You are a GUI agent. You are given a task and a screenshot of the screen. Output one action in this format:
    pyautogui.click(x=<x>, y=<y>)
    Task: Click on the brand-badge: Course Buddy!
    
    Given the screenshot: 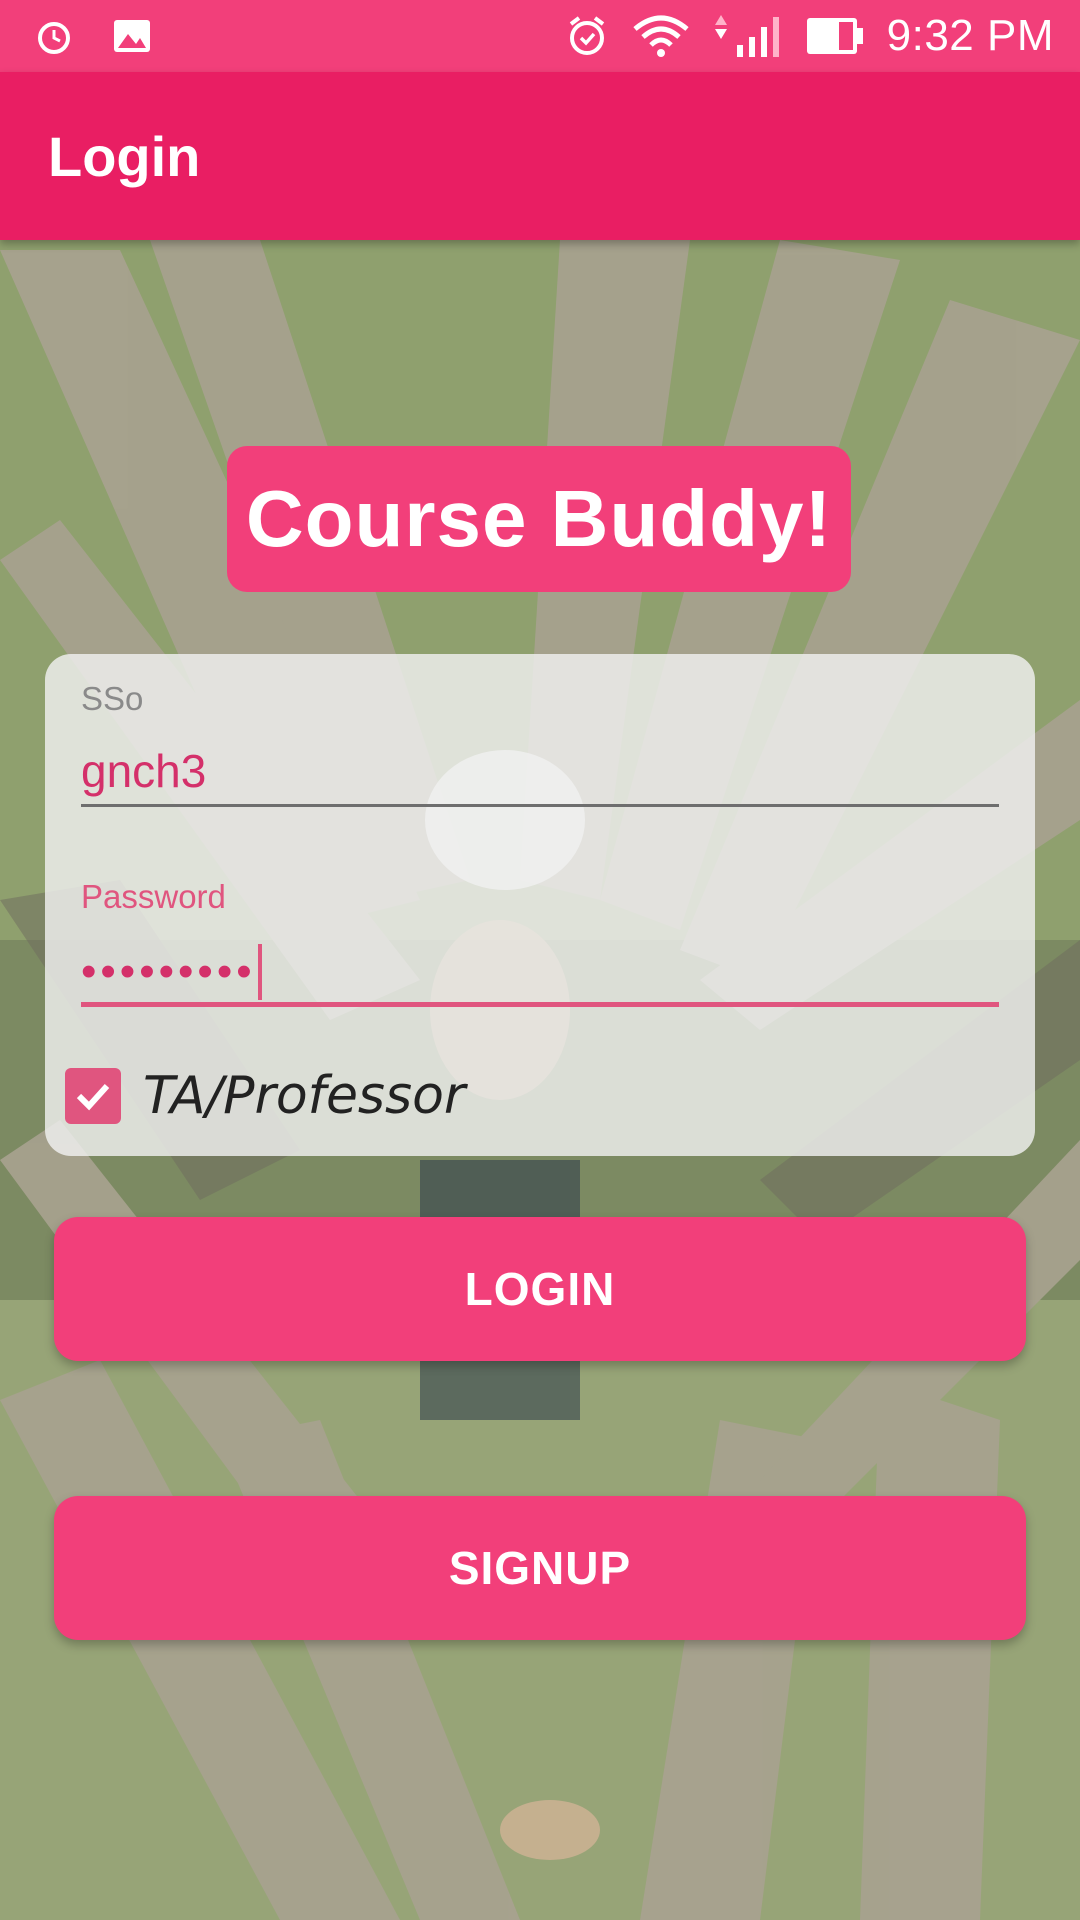 What is the action you would take?
    pyautogui.click(x=539, y=519)
    